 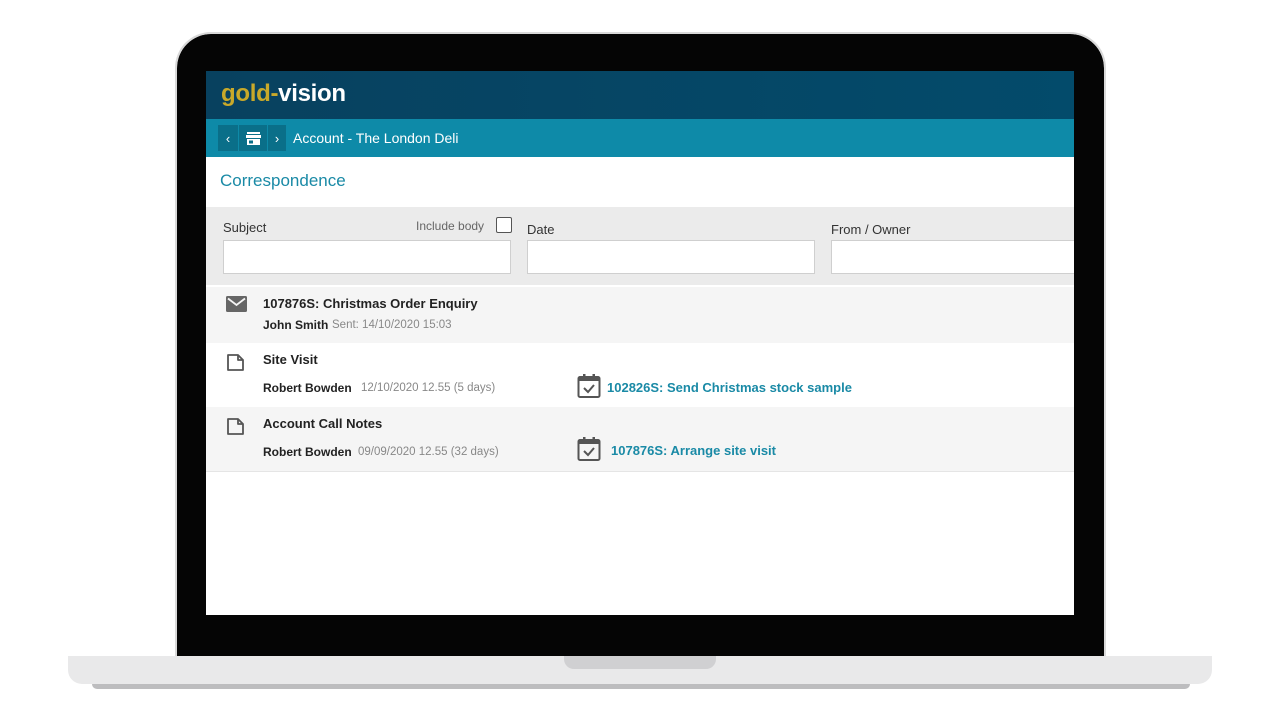 I want to click on chevron-left-icon: ‹, so click(x=228, y=138).